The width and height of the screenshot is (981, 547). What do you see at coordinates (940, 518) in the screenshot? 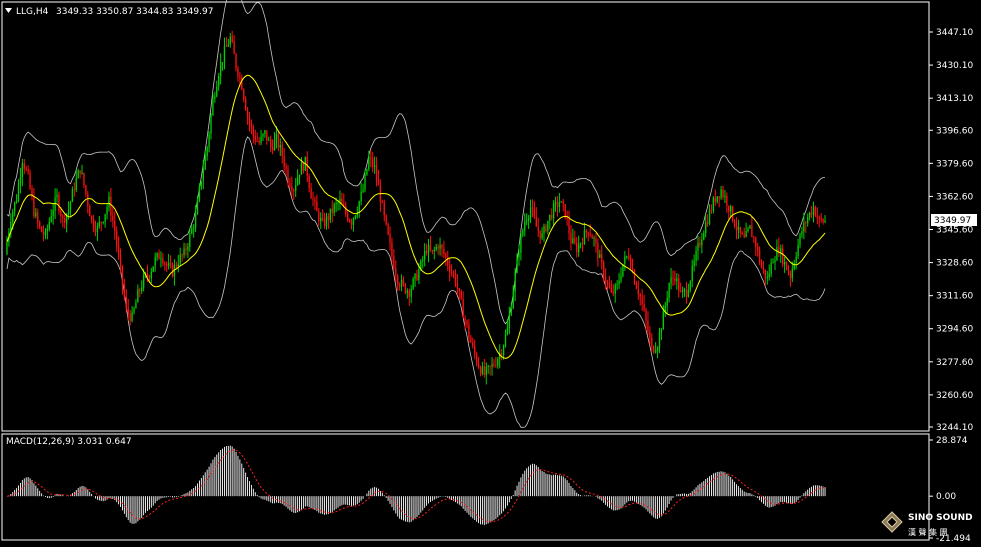
I see `logo-text-top: SINO SOUND` at bounding box center [940, 518].